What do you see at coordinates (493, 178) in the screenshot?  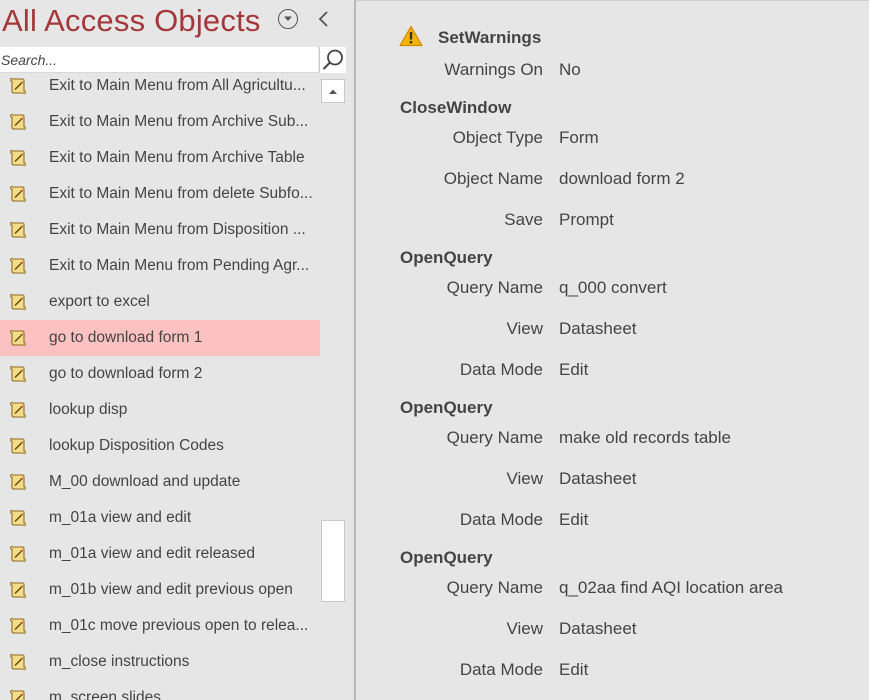 I see `macro-argument-label: Object Name` at bounding box center [493, 178].